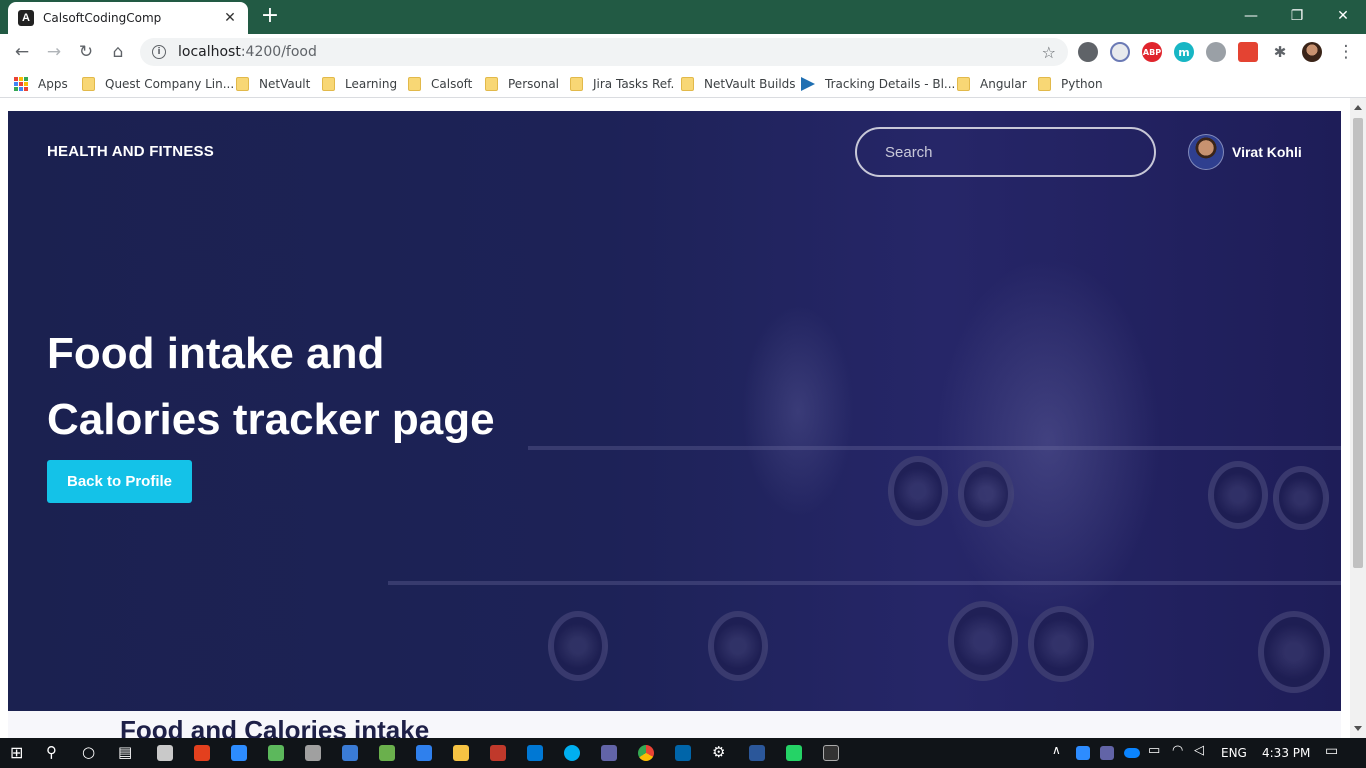 Image resolution: width=1366 pixels, height=768 pixels. Describe the element at coordinates (738, 84) in the screenshot. I see `bookmark-netvault-builds: NetVault Builds` at that location.